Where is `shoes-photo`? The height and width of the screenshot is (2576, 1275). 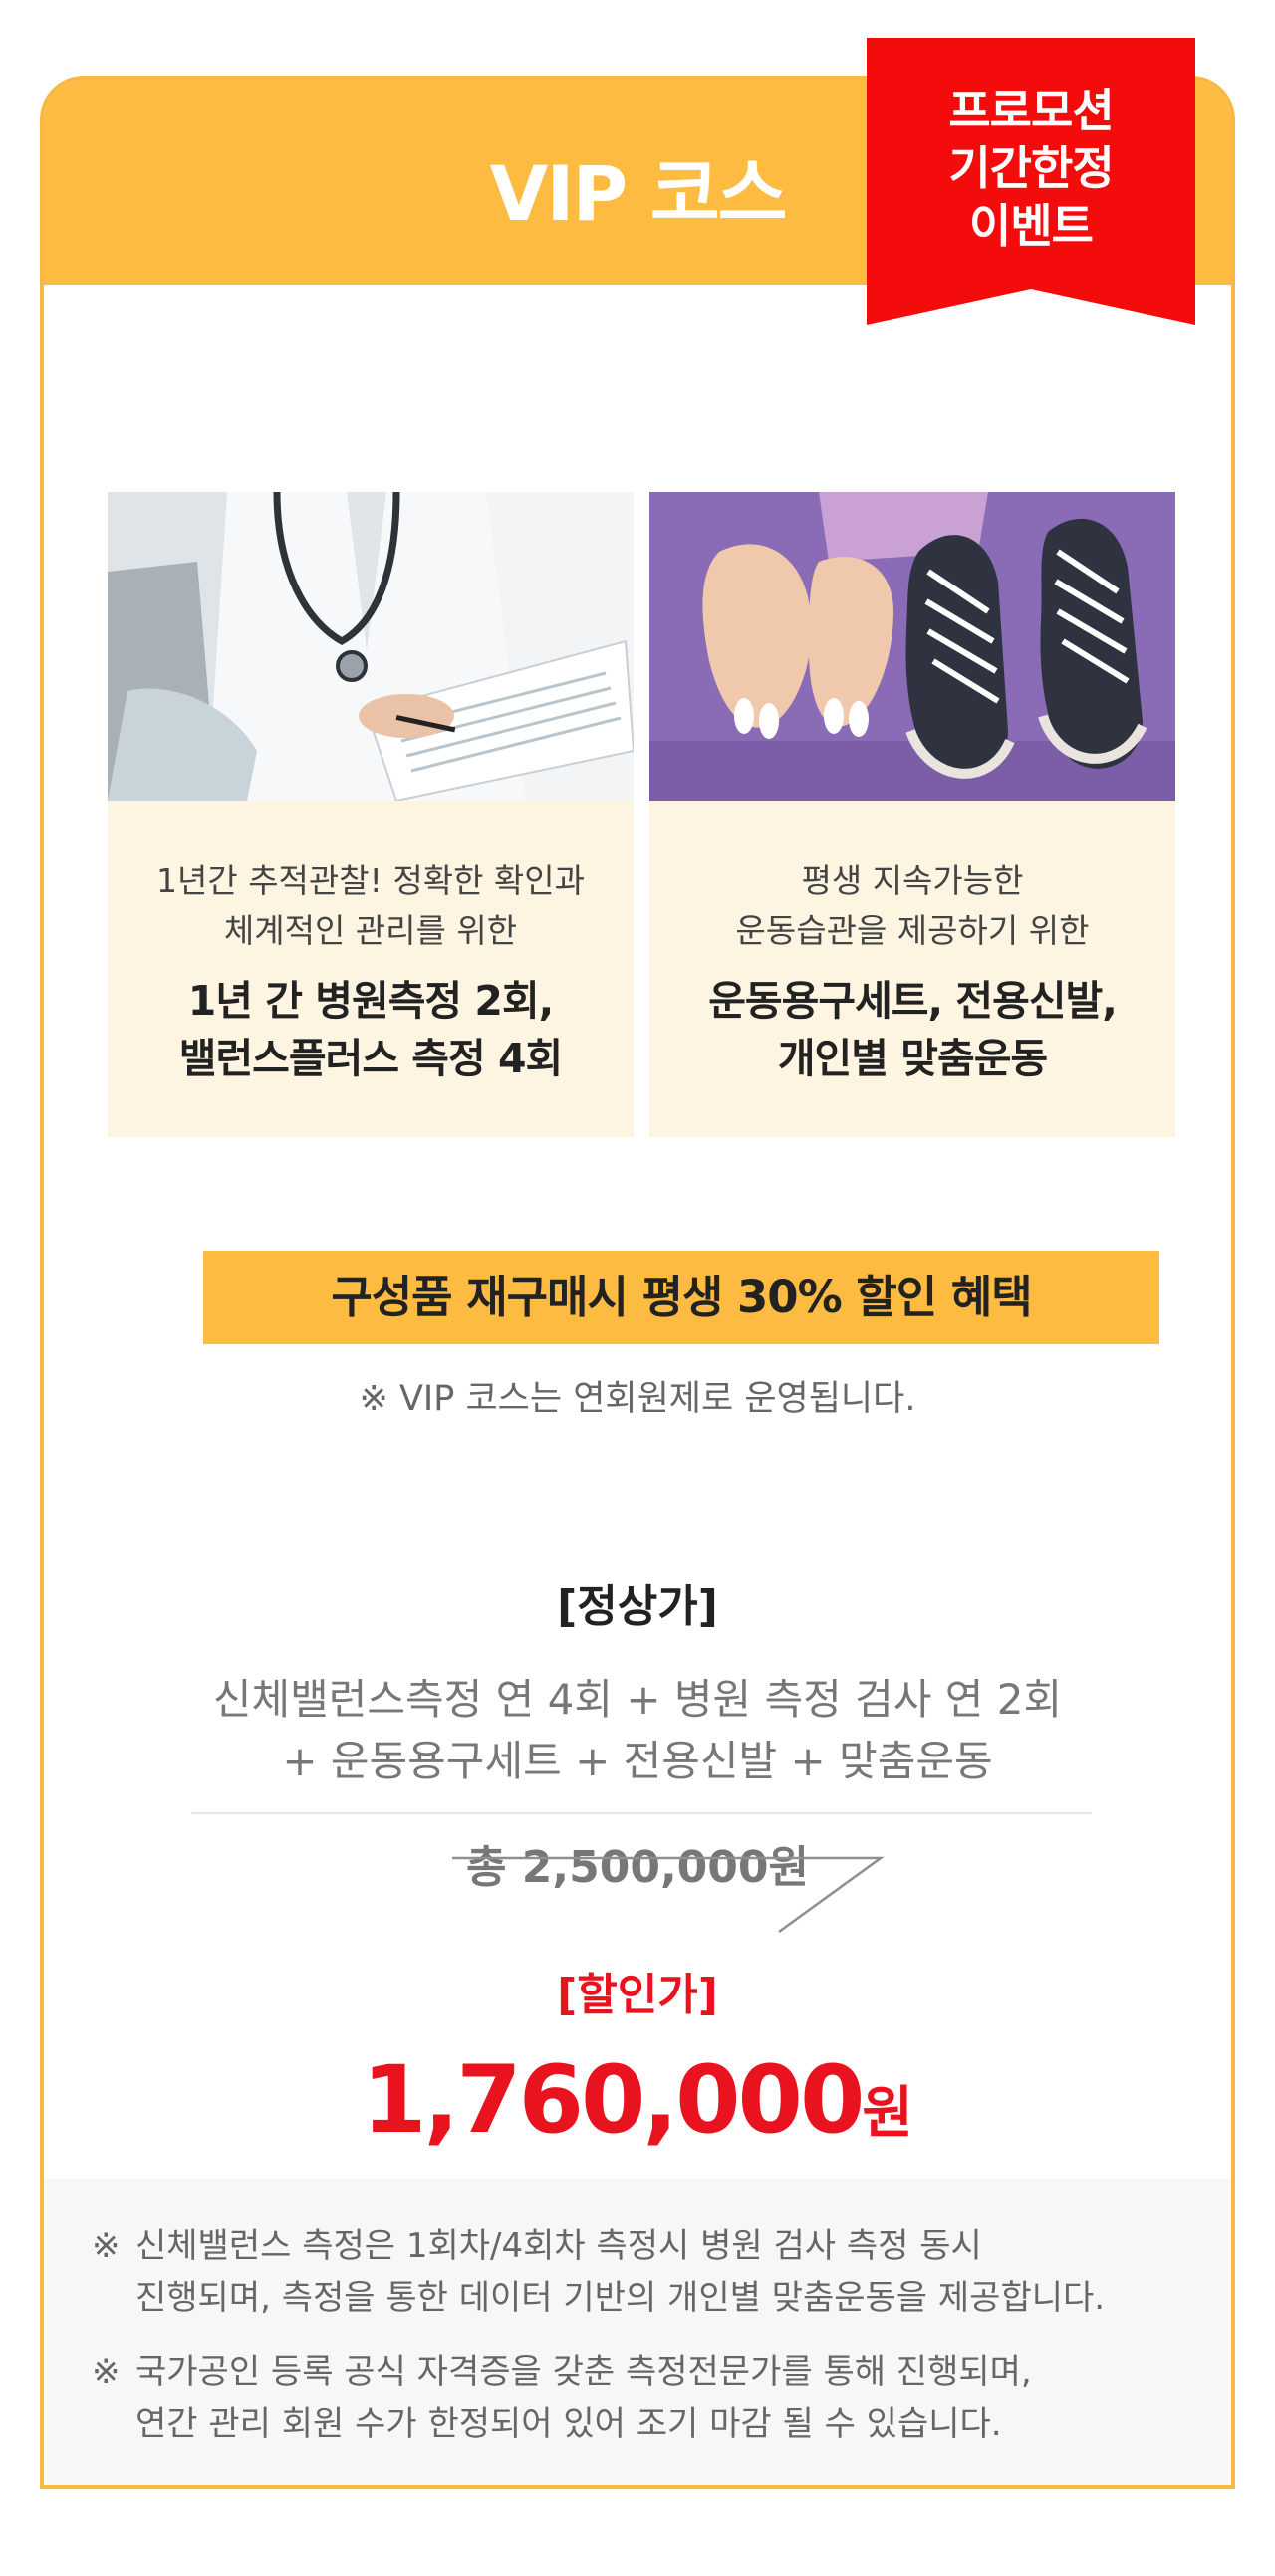 shoes-photo is located at coordinates (912, 646).